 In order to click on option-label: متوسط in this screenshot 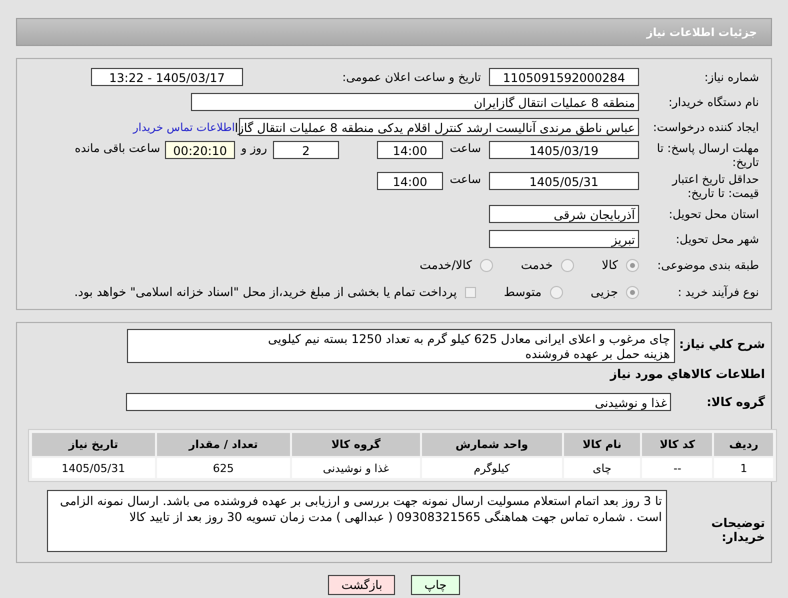, I will do `click(523, 292)`.